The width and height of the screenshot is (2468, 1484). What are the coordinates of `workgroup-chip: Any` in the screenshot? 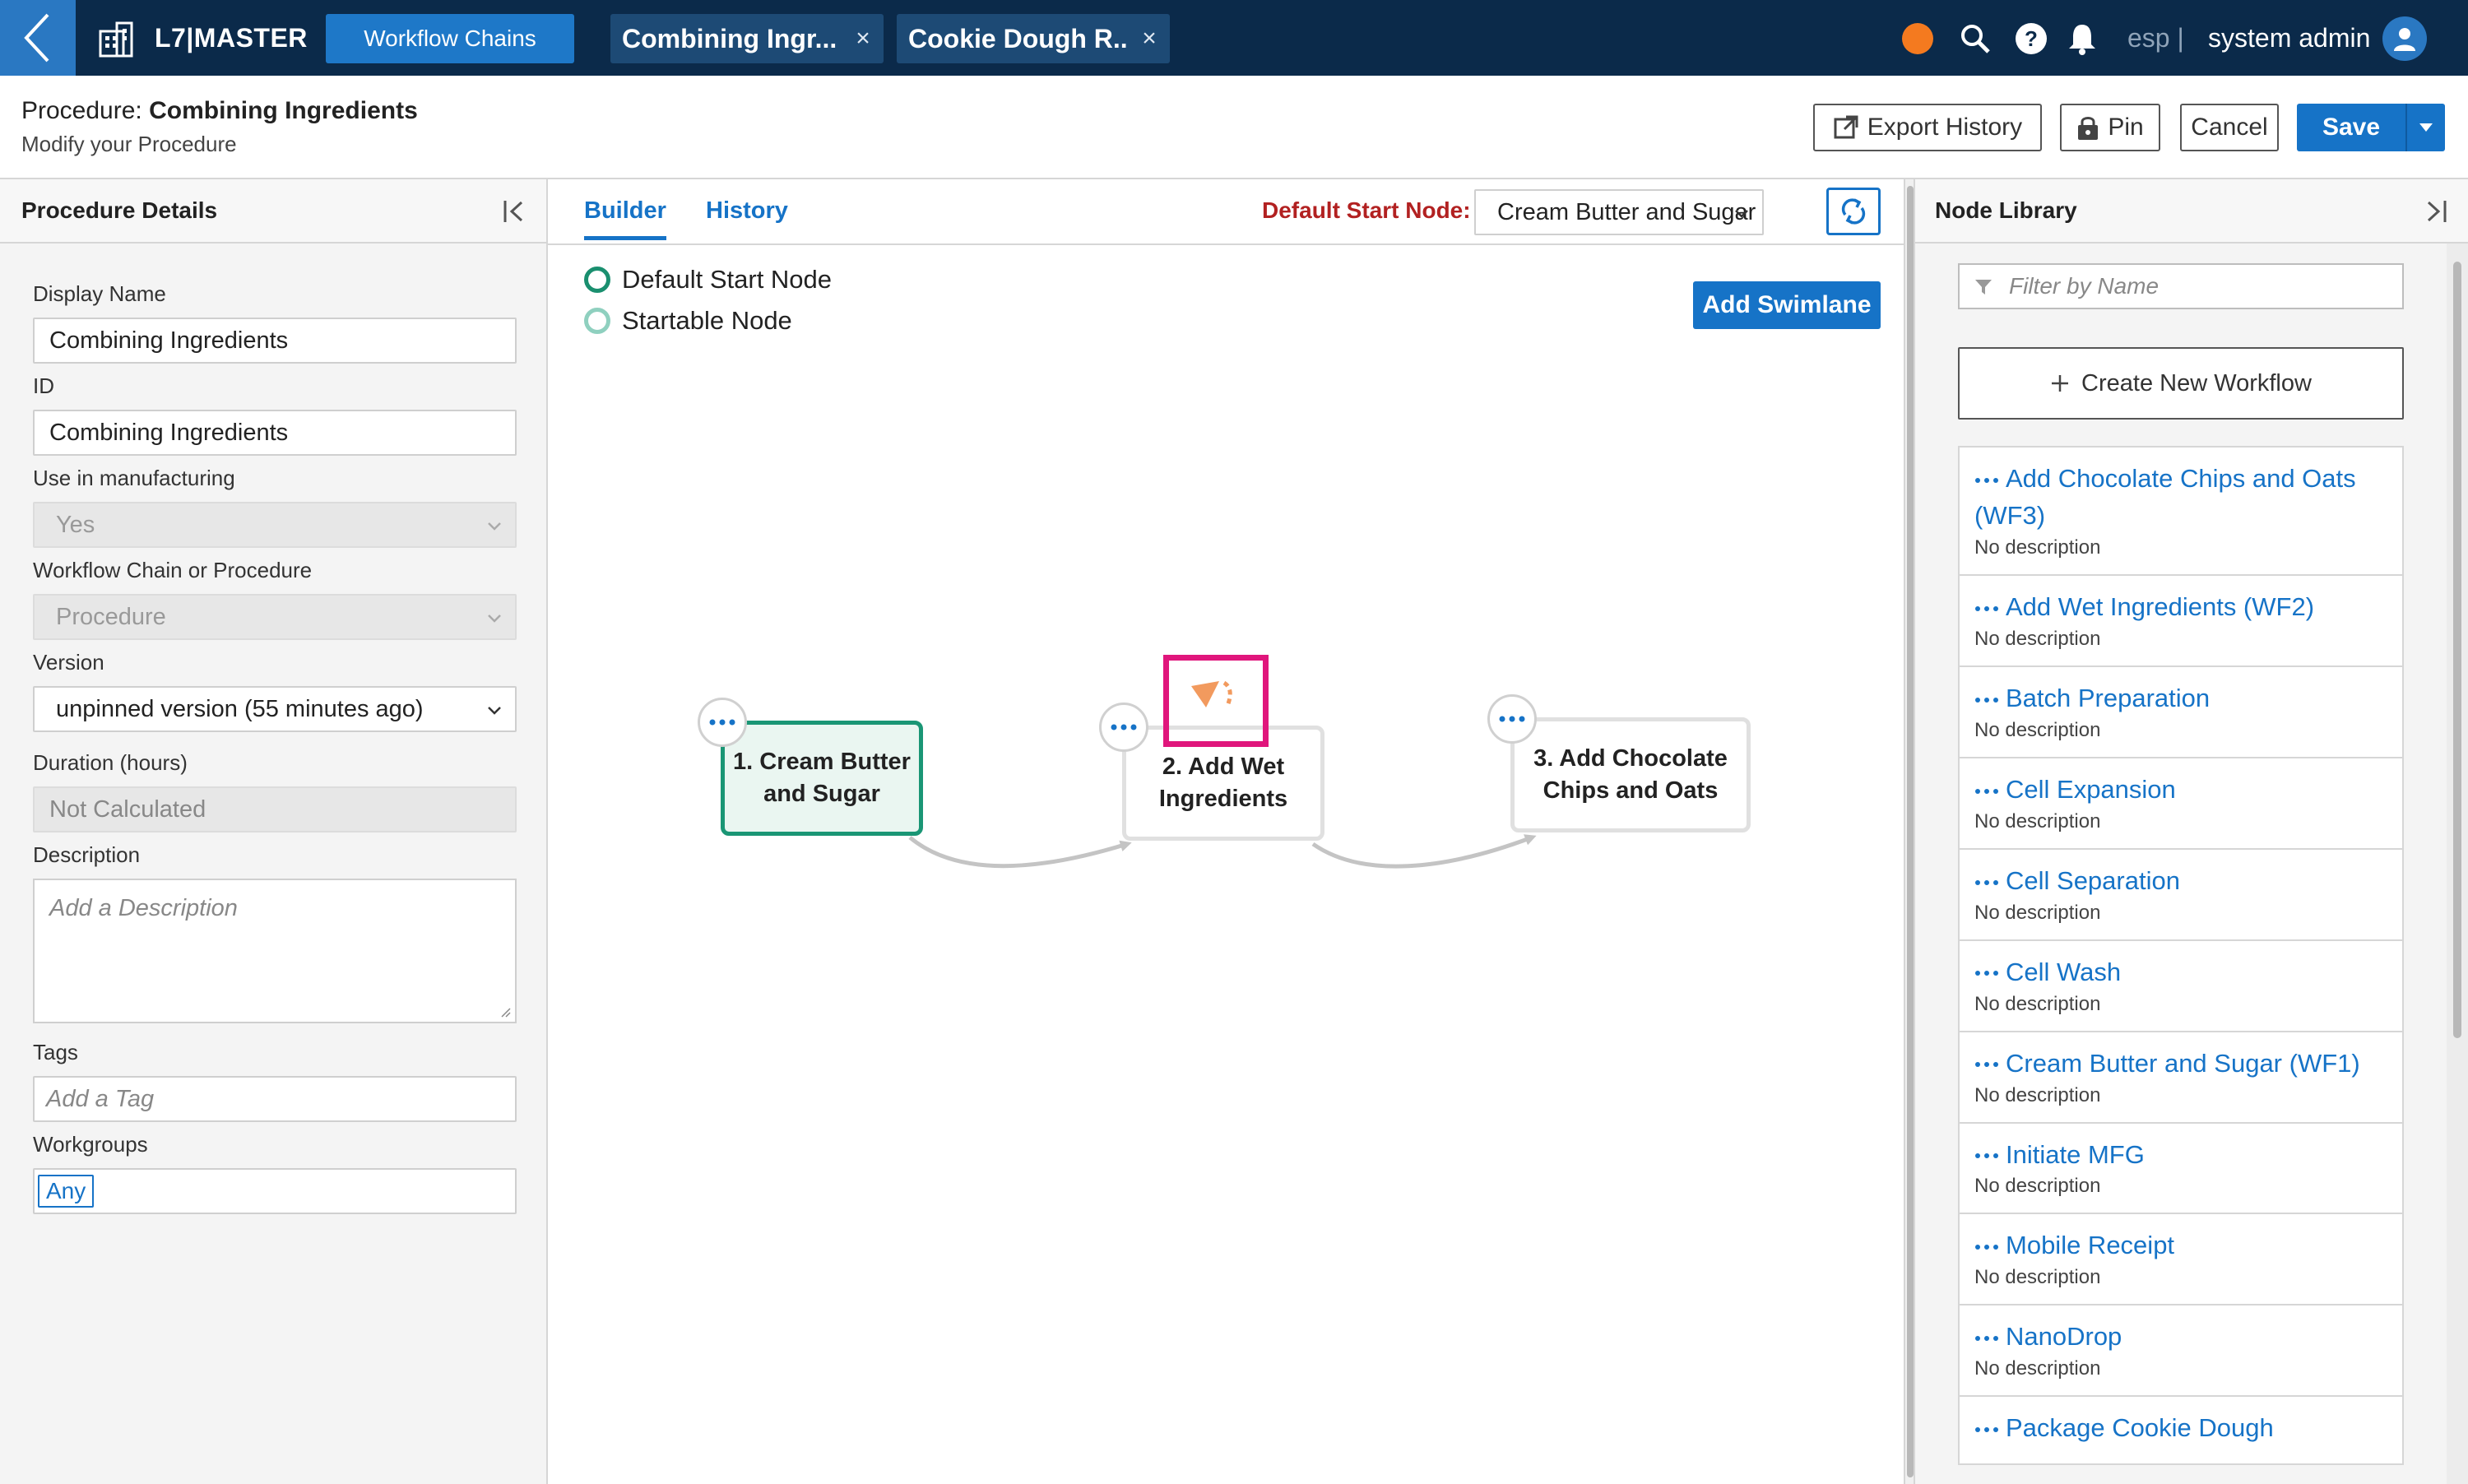 It's located at (66, 1191).